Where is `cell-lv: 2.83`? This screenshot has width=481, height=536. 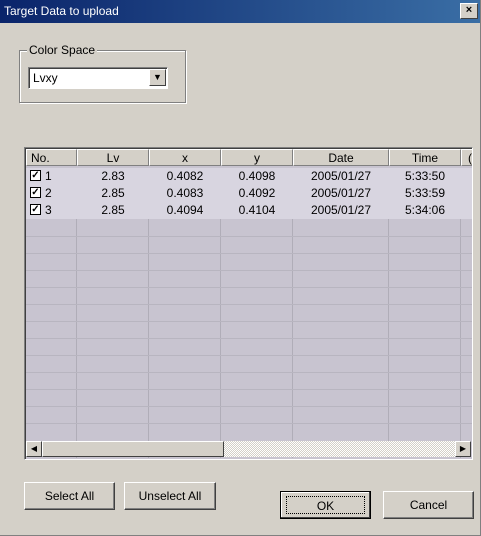 cell-lv: 2.83 is located at coordinates (113, 176).